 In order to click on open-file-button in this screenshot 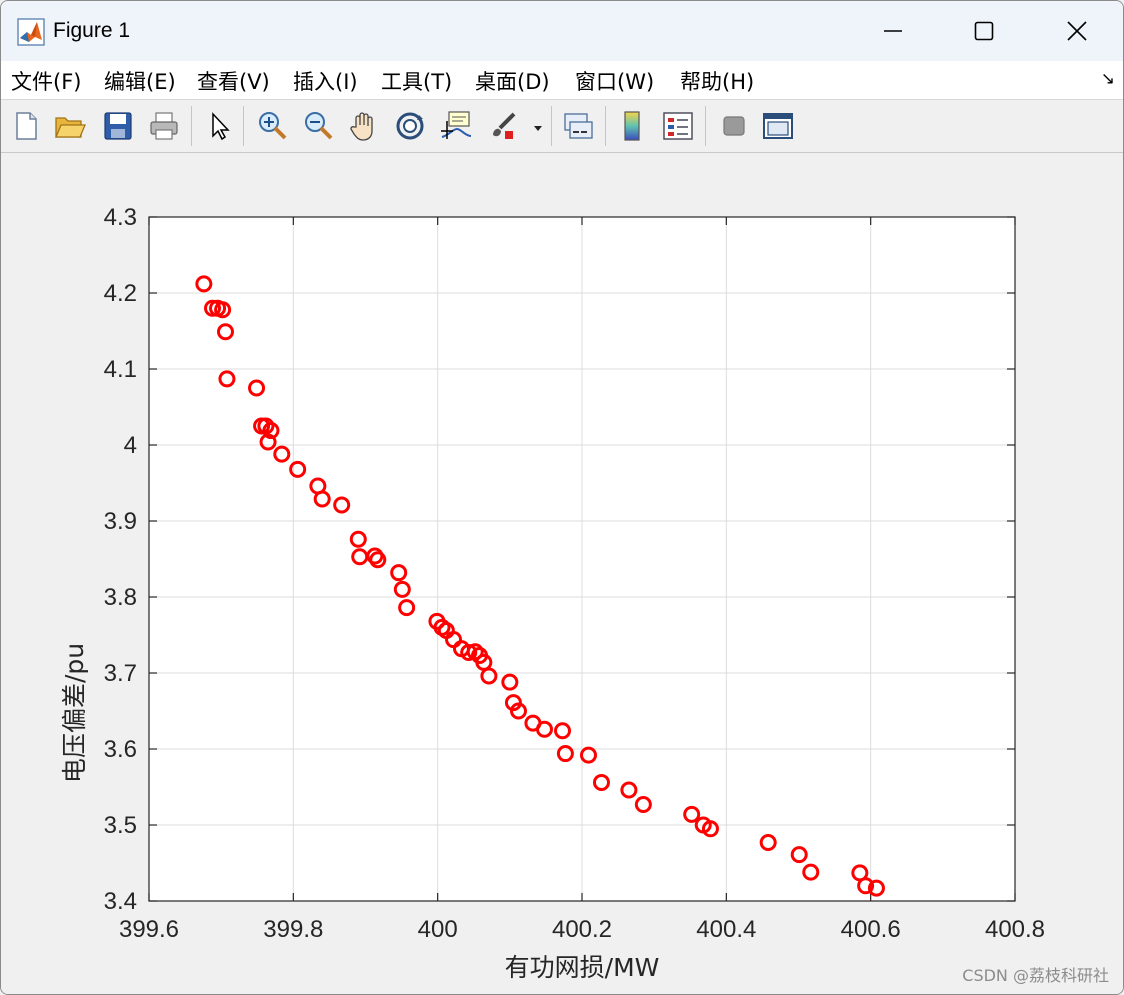, I will do `click(70, 126)`.